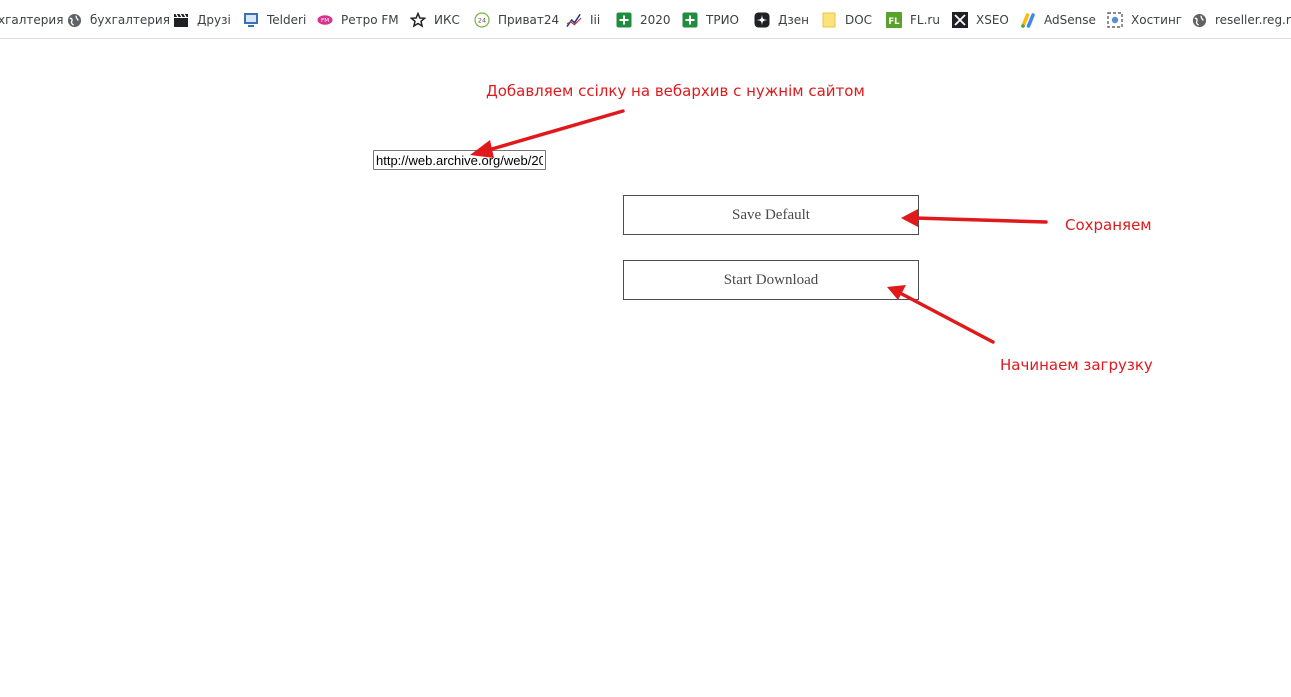 The height and width of the screenshot is (697, 1291). What do you see at coordinates (992, 20) in the screenshot?
I see `bookmark-label: XSEO` at bounding box center [992, 20].